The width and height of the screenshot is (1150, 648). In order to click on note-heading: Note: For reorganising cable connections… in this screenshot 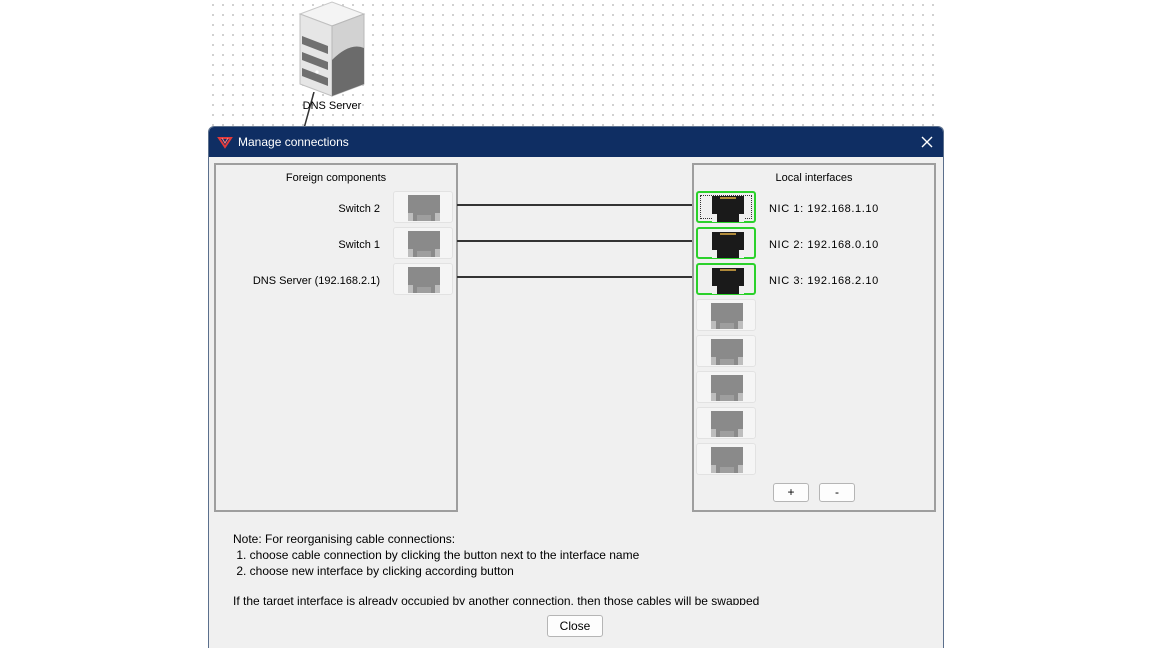, I will do `click(344, 539)`.